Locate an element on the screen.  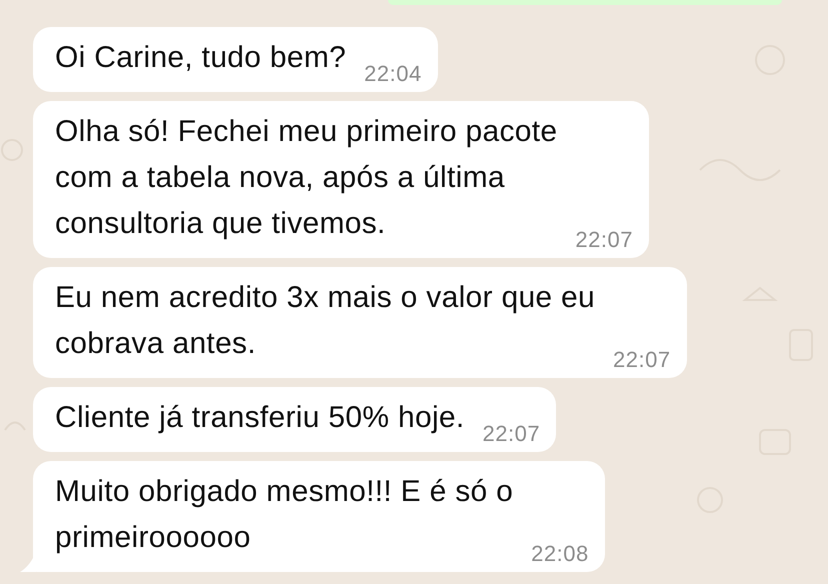
message-time: 22:08 is located at coordinates (560, 554).